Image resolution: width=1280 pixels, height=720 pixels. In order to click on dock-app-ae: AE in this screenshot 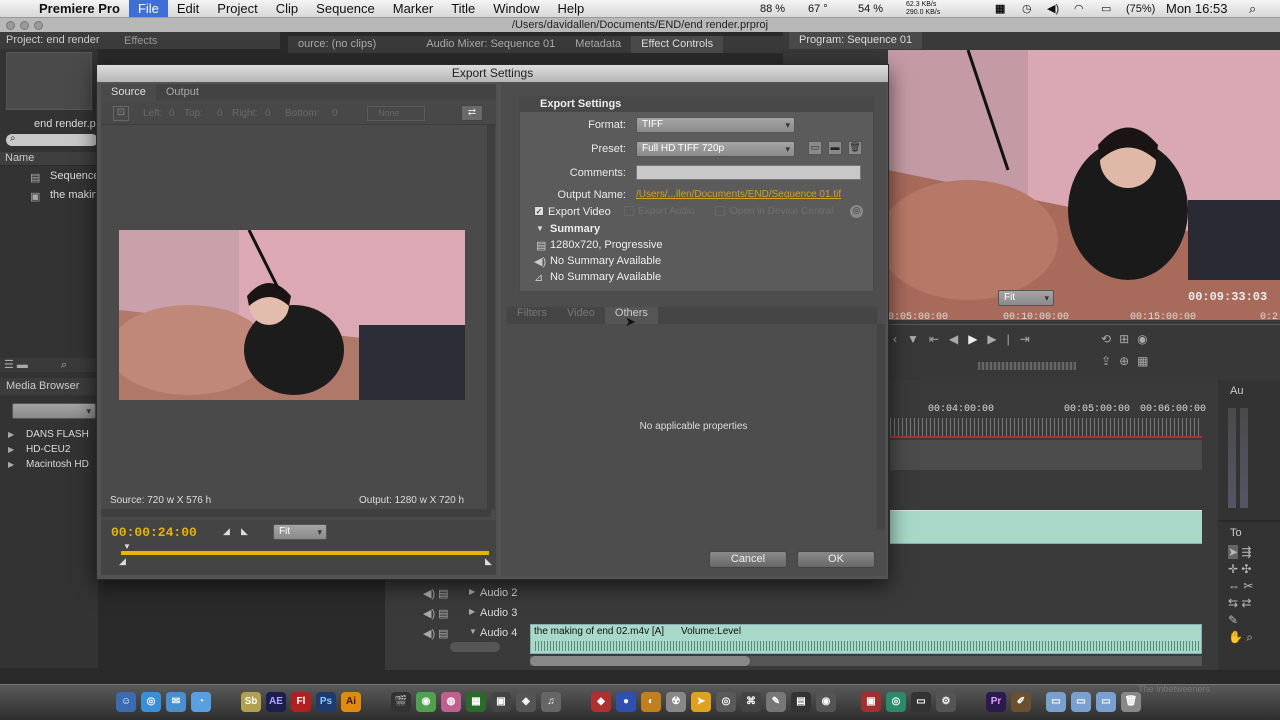, I will do `click(276, 702)`.